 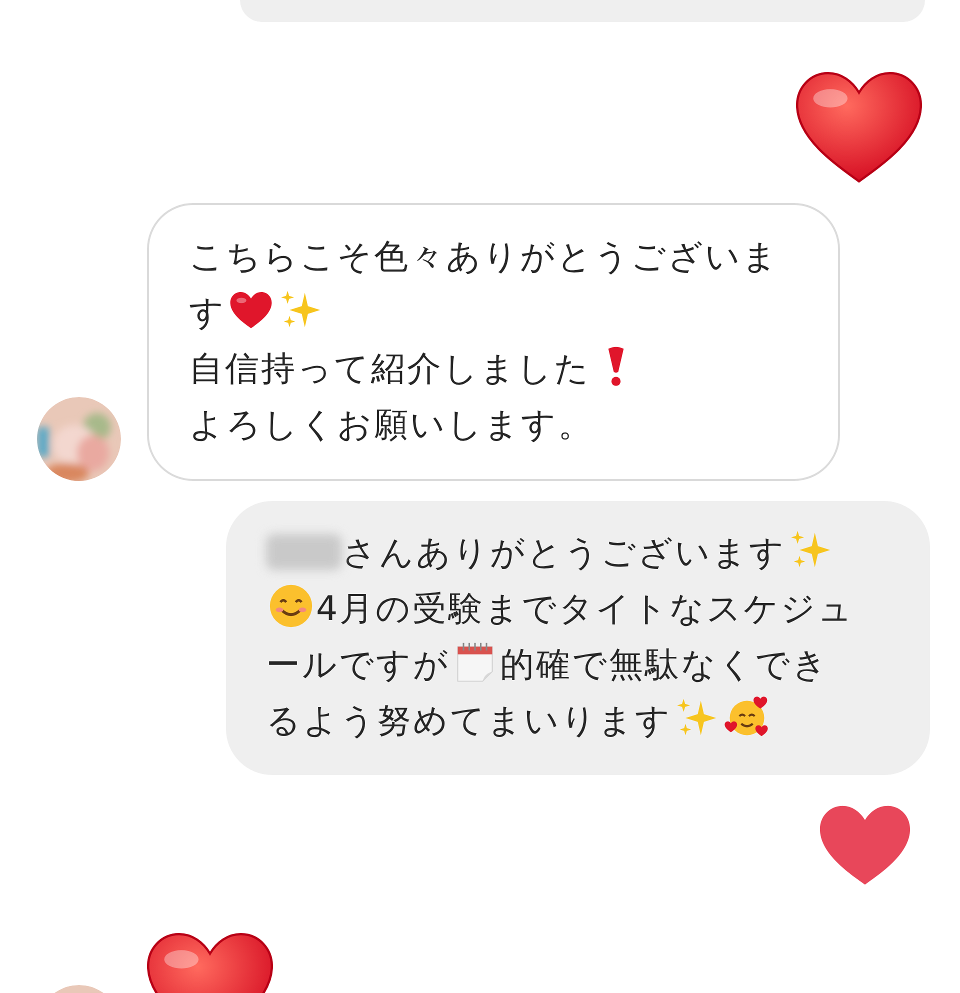 I want to click on message-text: るよう努めてまいります, so click(x=469, y=721).